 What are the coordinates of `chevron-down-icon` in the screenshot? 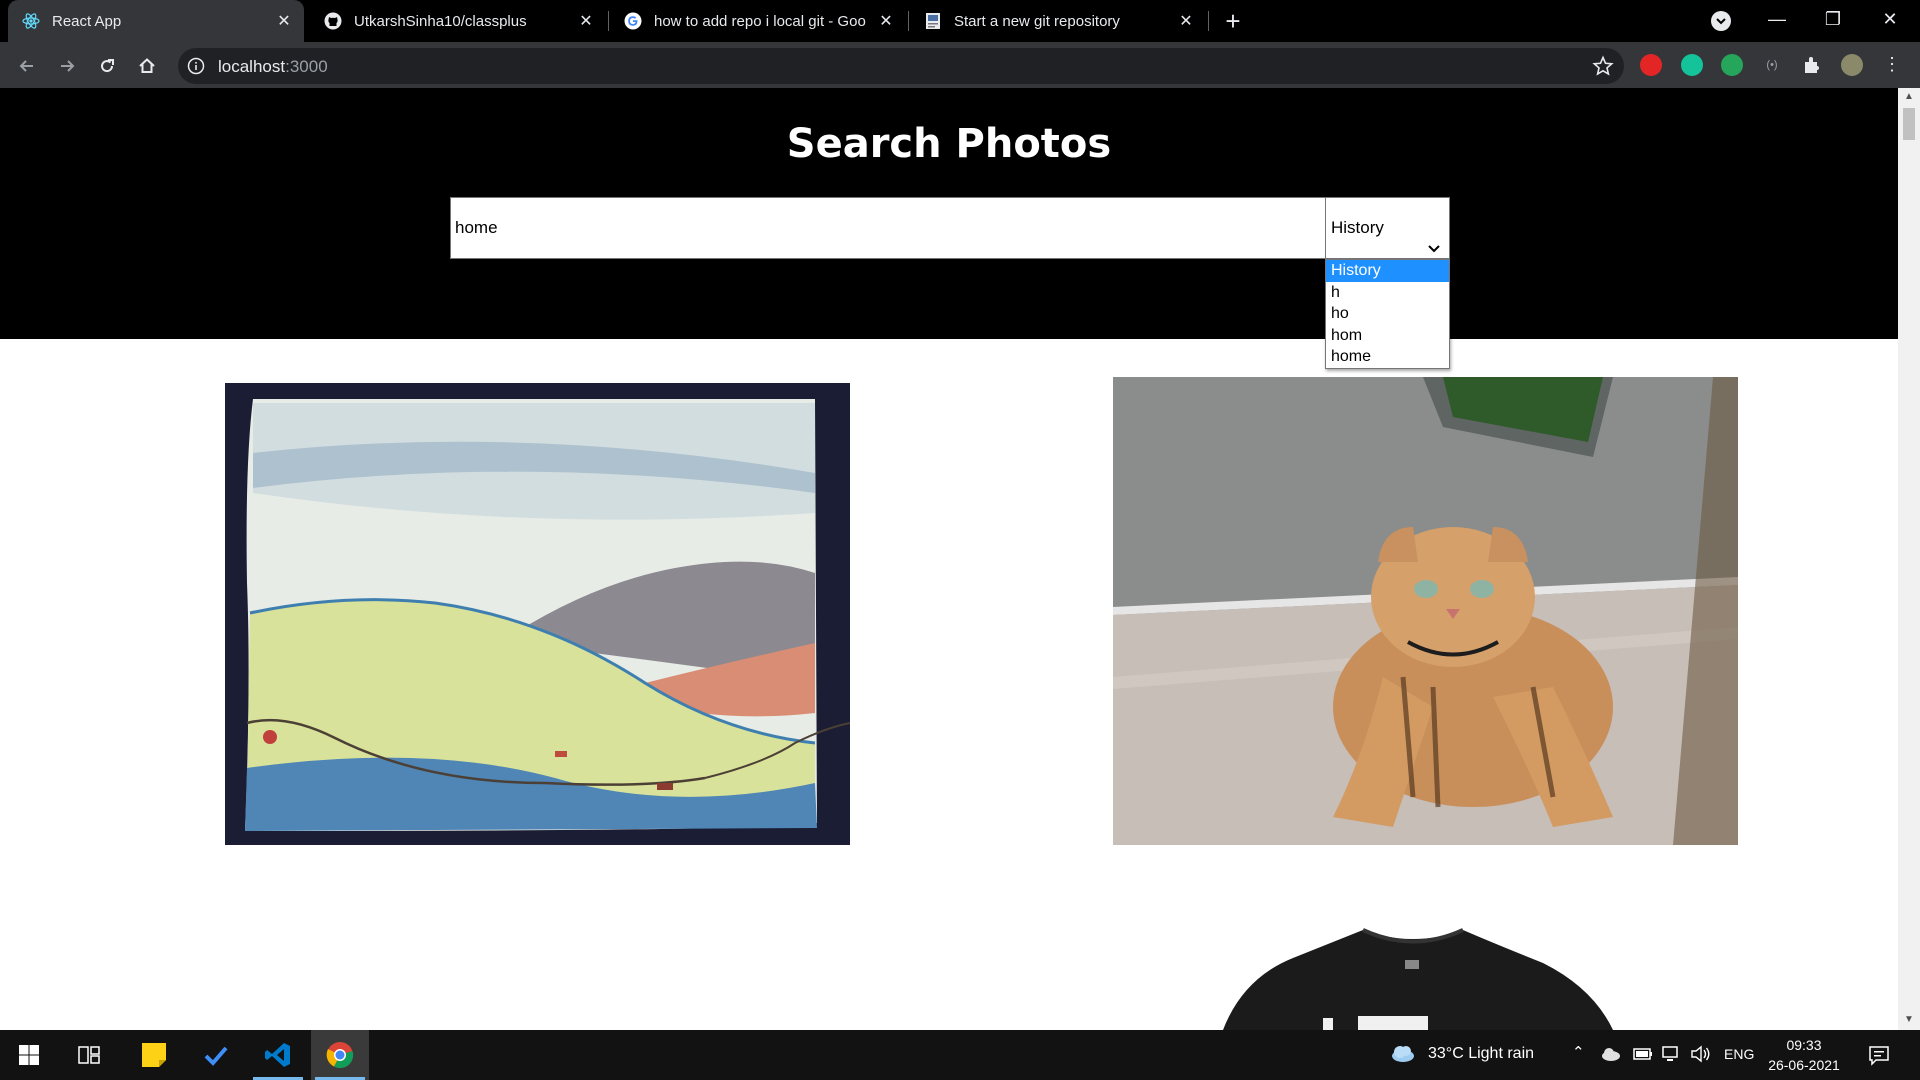 It's located at (1434, 236).